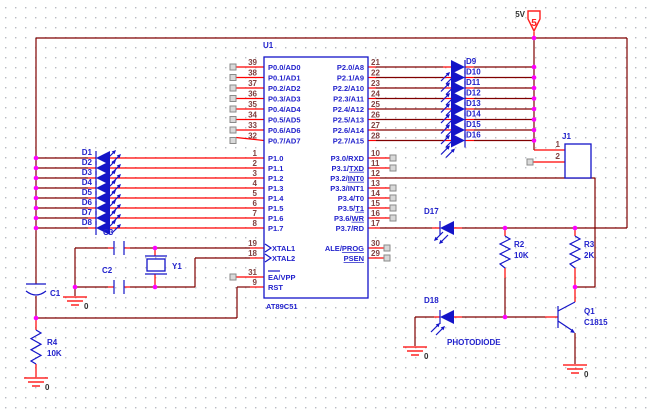  I want to click on pin-num-18: 18, so click(252, 253).